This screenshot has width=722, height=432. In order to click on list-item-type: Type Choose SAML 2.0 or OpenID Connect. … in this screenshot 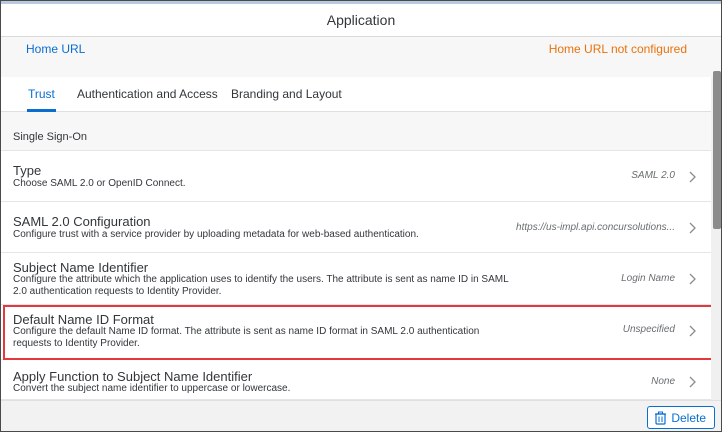, I will do `click(356, 176)`.